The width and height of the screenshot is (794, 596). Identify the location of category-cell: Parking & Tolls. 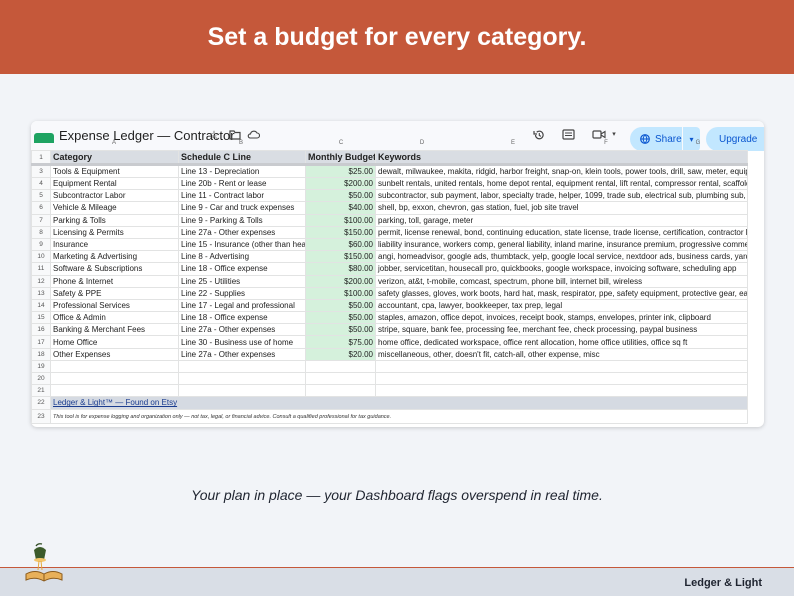
(114, 220).